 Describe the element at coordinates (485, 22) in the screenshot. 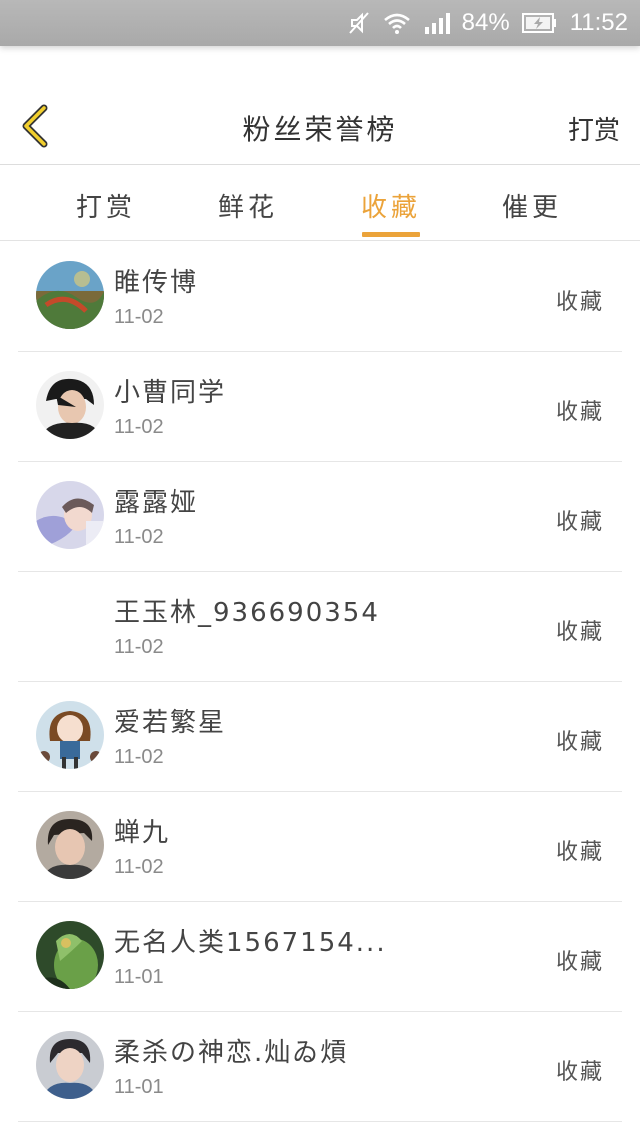

I see `battery-percent: 84%` at that location.